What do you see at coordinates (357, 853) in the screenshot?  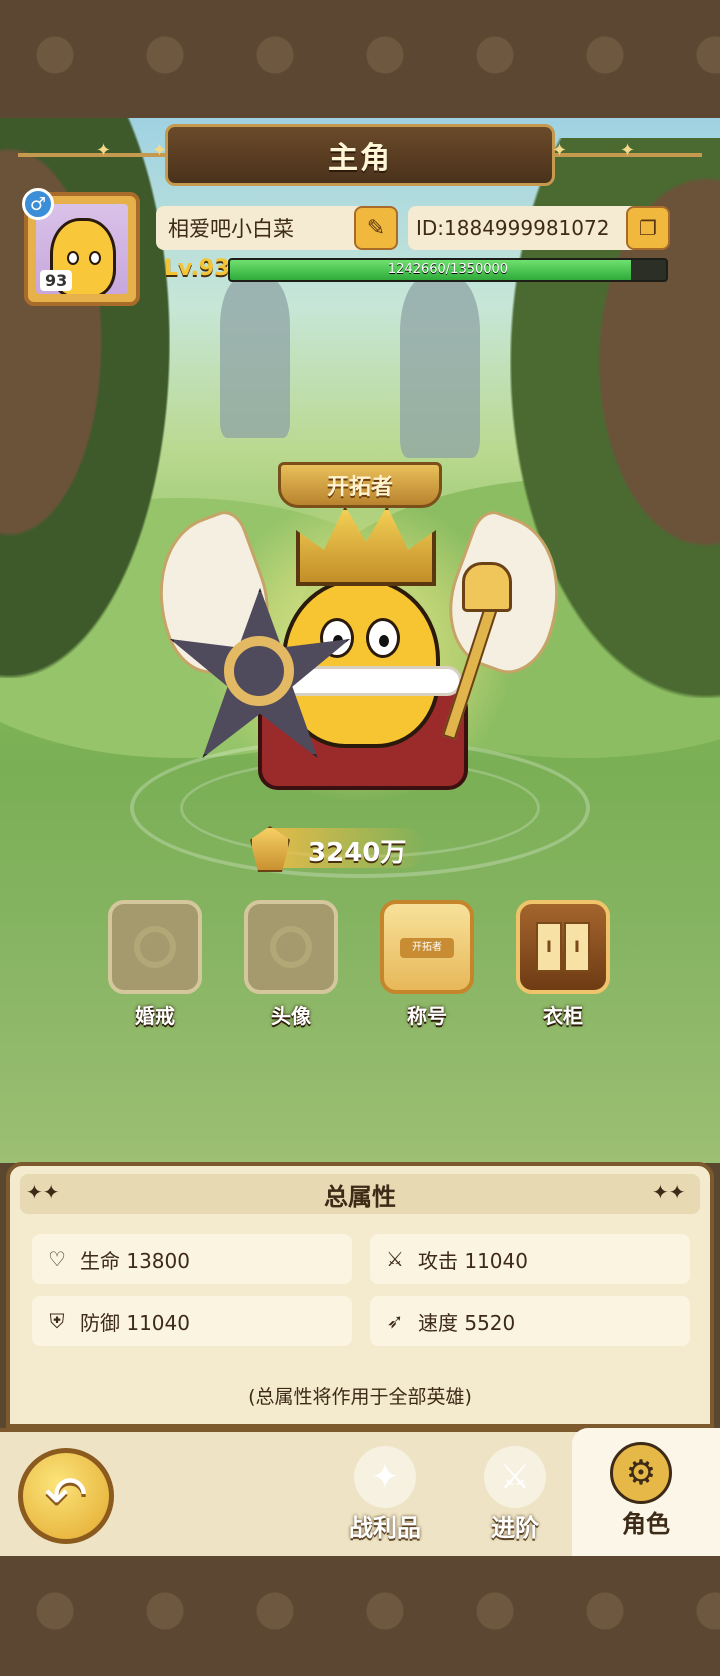 I see `combat-power: 3240万` at bounding box center [357, 853].